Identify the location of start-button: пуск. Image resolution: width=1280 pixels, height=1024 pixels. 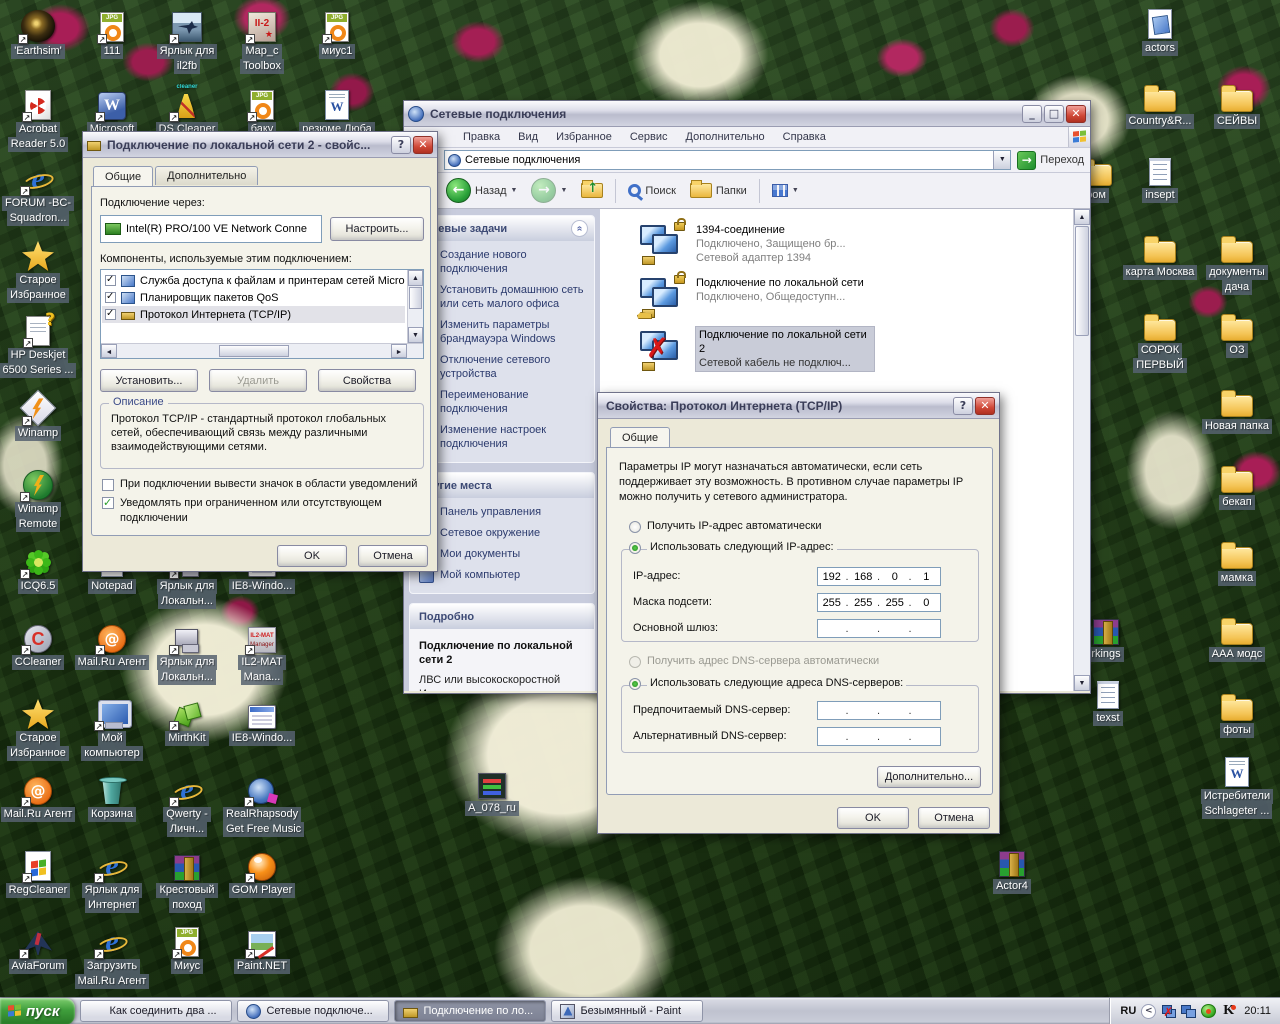
(38, 1010).